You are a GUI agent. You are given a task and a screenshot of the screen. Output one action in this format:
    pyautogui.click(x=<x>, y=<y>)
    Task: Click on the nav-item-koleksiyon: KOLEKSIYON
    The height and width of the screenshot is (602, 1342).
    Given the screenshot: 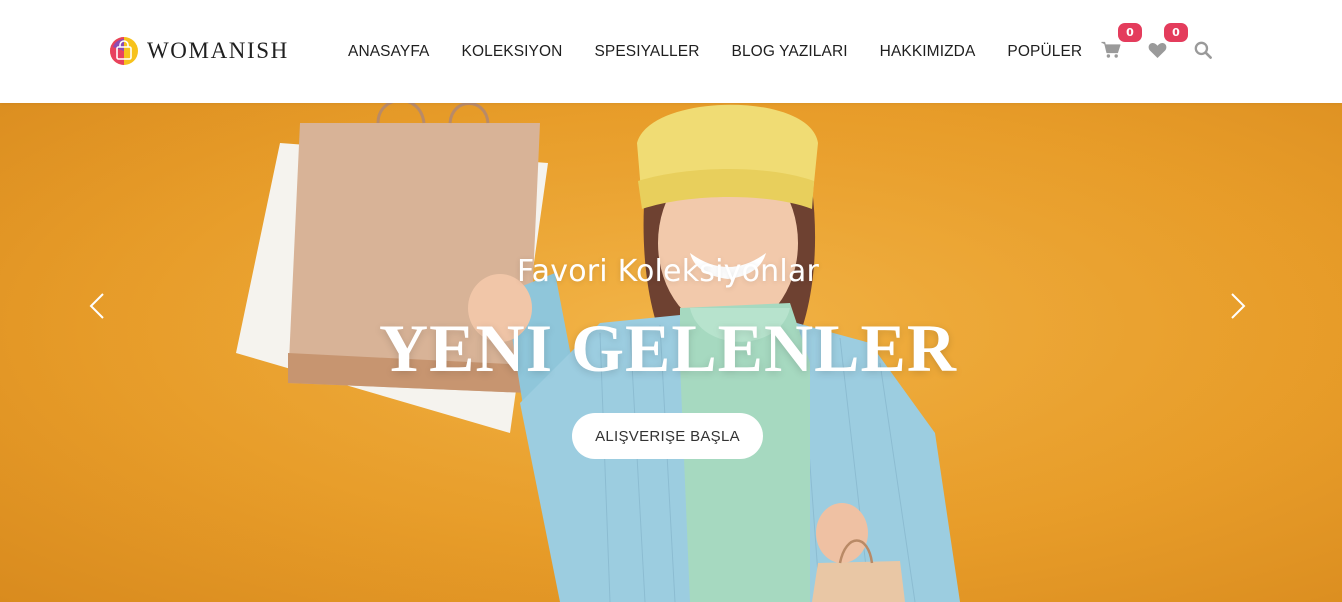 What is the action you would take?
    pyautogui.click(x=512, y=51)
    